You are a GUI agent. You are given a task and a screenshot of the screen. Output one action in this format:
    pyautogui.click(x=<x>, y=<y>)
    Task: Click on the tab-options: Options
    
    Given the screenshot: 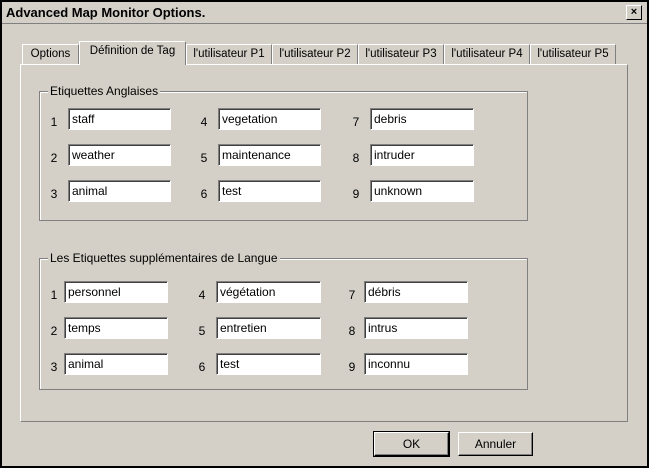 What is the action you would take?
    pyautogui.click(x=50, y=54)
    